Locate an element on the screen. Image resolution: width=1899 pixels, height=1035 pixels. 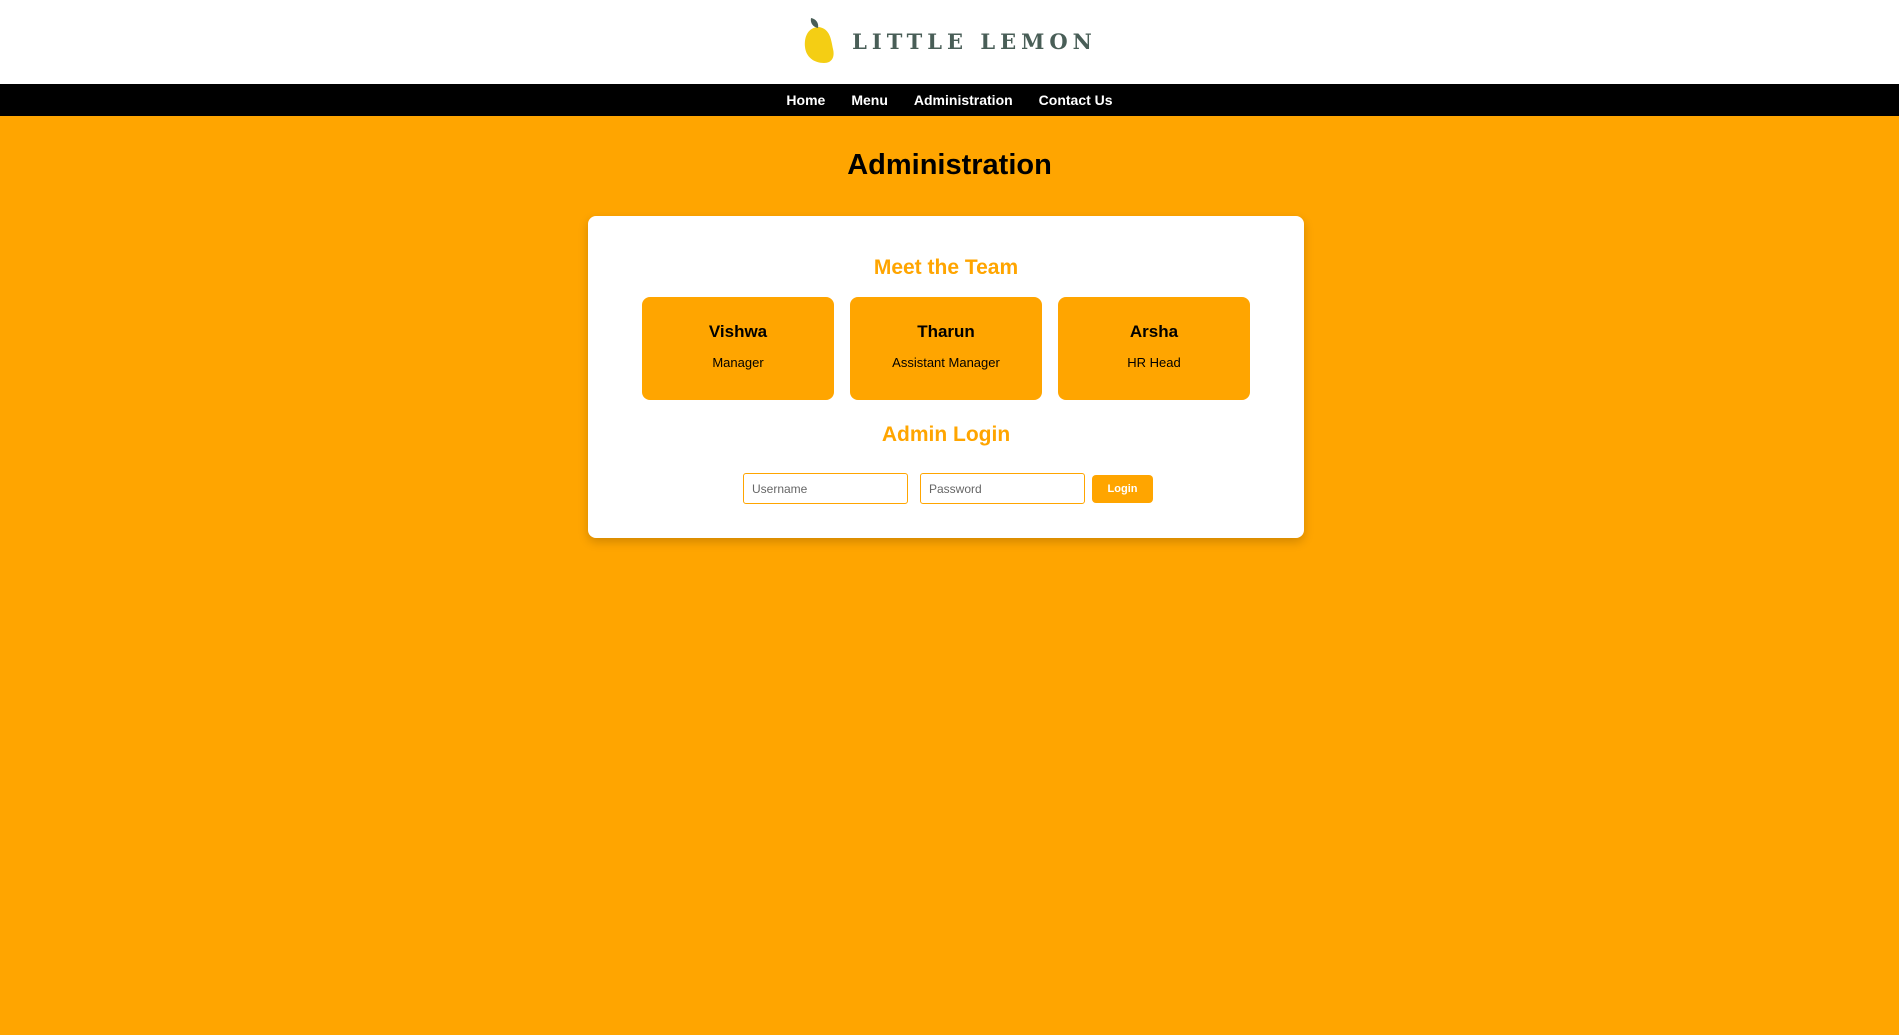
team-member-card: Arsha HR Head is located at coordinates (1154, 348).